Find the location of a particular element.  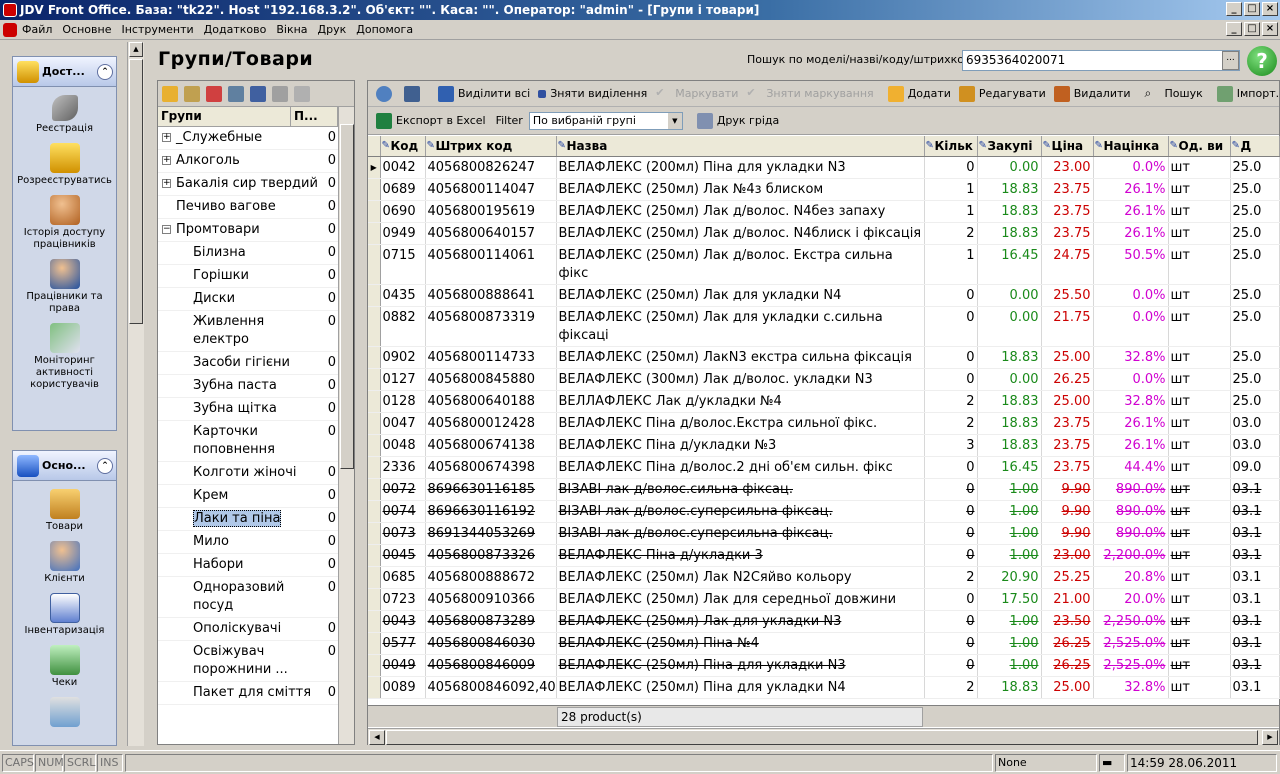

nav-item-employees: Працівники та права is located at coordinates (64, 287).